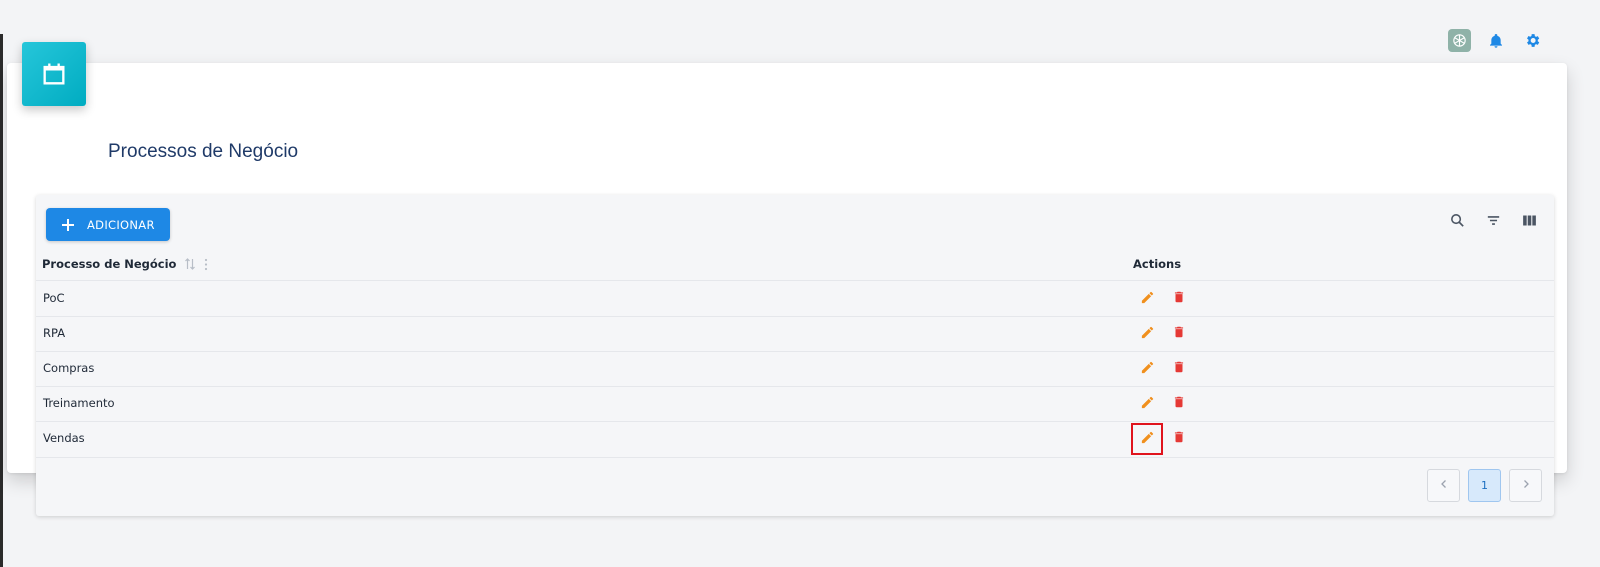 This screenshot has height=567, width=1600. I want to click on row-process-name: Treinamento, so click(79, 403).